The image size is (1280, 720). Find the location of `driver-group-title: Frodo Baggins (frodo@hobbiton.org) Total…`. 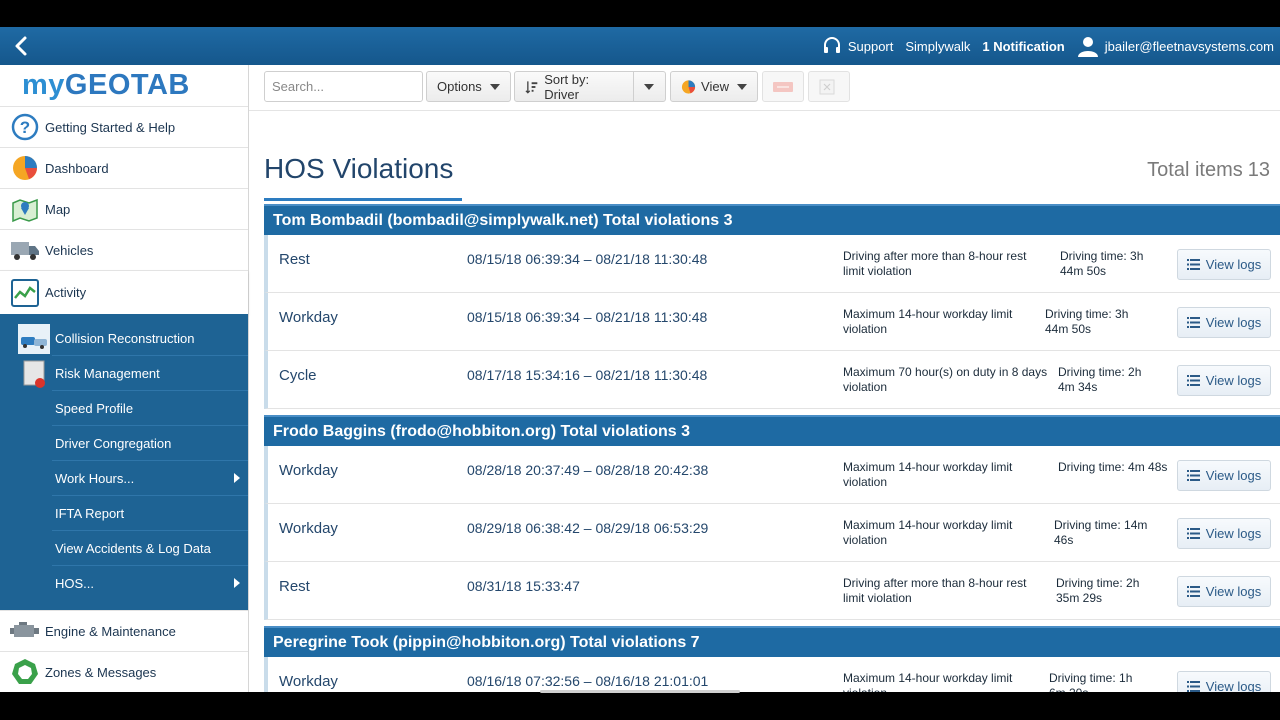

driver-group-title: Frodo Baggins (frodo@hobbiton.org) Total… is located at coordinates (482, 431).